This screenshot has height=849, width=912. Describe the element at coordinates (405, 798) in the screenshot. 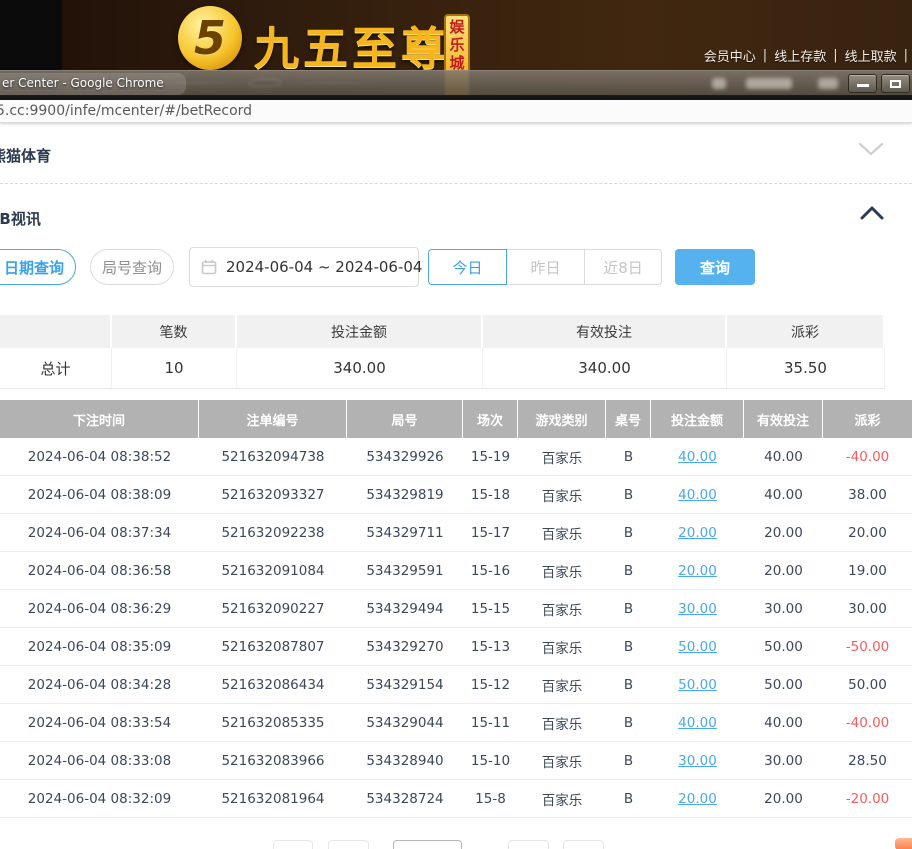

I see `cell-round-id: 534328724` at that location.